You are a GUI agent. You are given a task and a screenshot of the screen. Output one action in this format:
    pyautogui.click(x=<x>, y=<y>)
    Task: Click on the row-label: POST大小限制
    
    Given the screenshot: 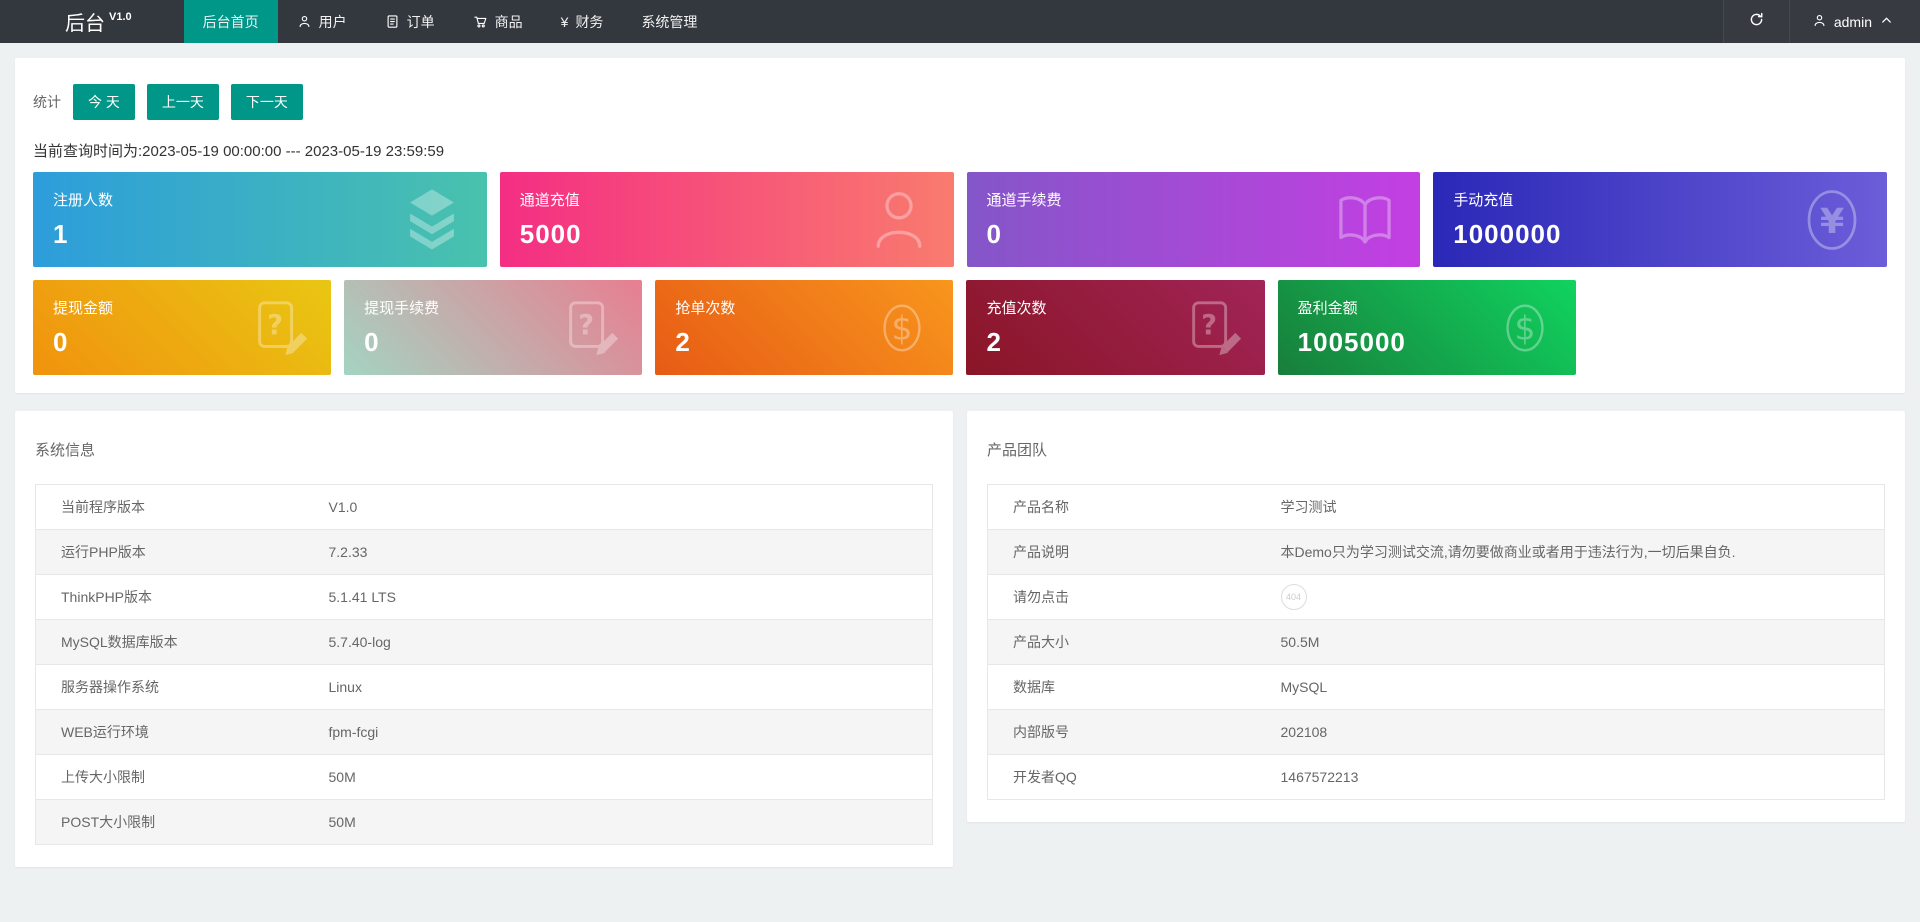 What is the action you would take?
    pyautogui.click(x=177, y=822)
    